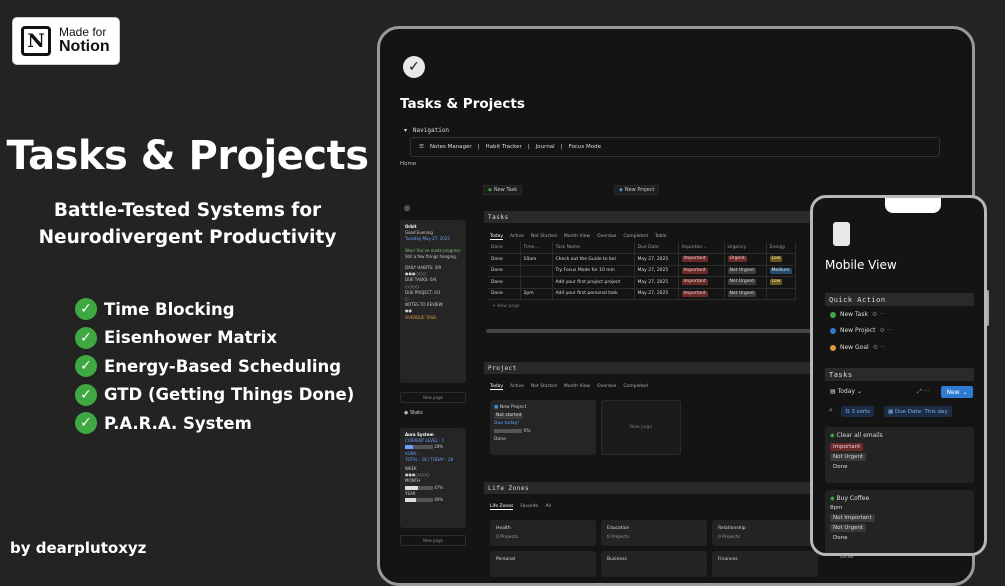  I want to click on folder-icon: ■, so click(496, 407).